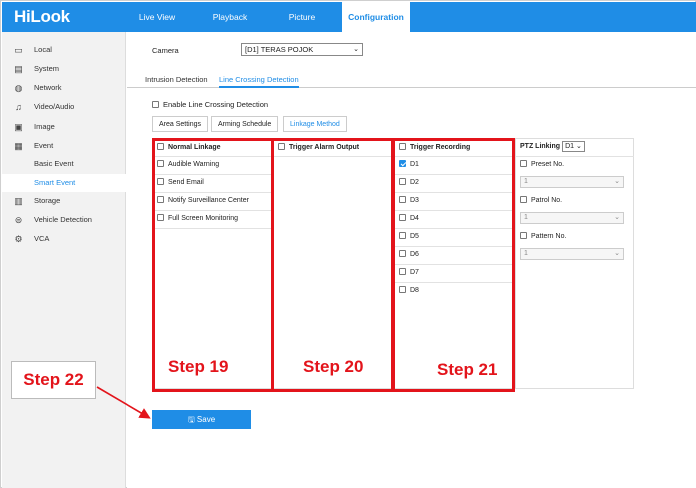 The image size is (696, 488). What do you see at coordinates (64, 127) in the screenshot?
I see `sidebar-item-image: ▣ Image` at bounding box center [64, 127].